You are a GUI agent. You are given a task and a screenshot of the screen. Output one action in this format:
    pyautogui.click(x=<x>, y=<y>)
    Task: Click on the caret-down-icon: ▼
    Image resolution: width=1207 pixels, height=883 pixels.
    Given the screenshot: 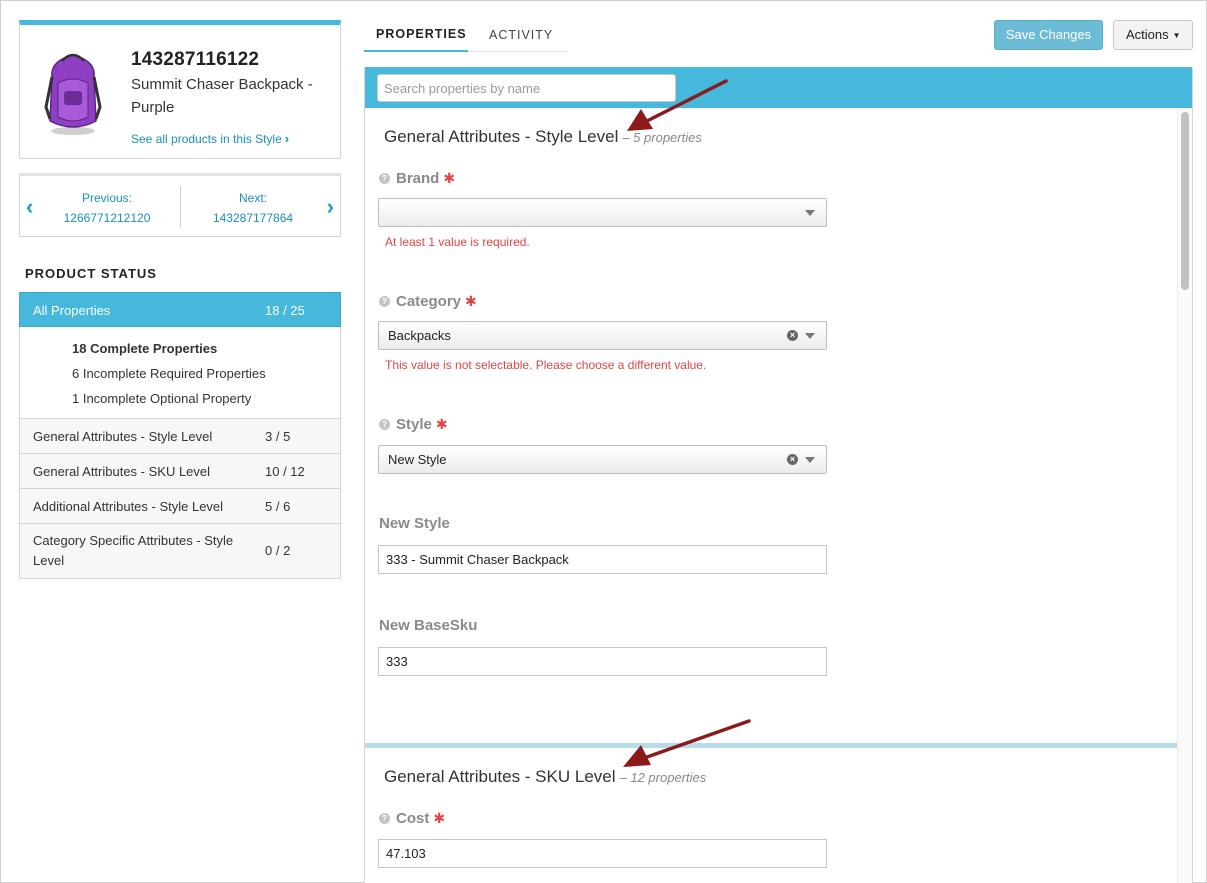 What is the action you would take?
    pyautogui.click(x=1176, y=35)
    